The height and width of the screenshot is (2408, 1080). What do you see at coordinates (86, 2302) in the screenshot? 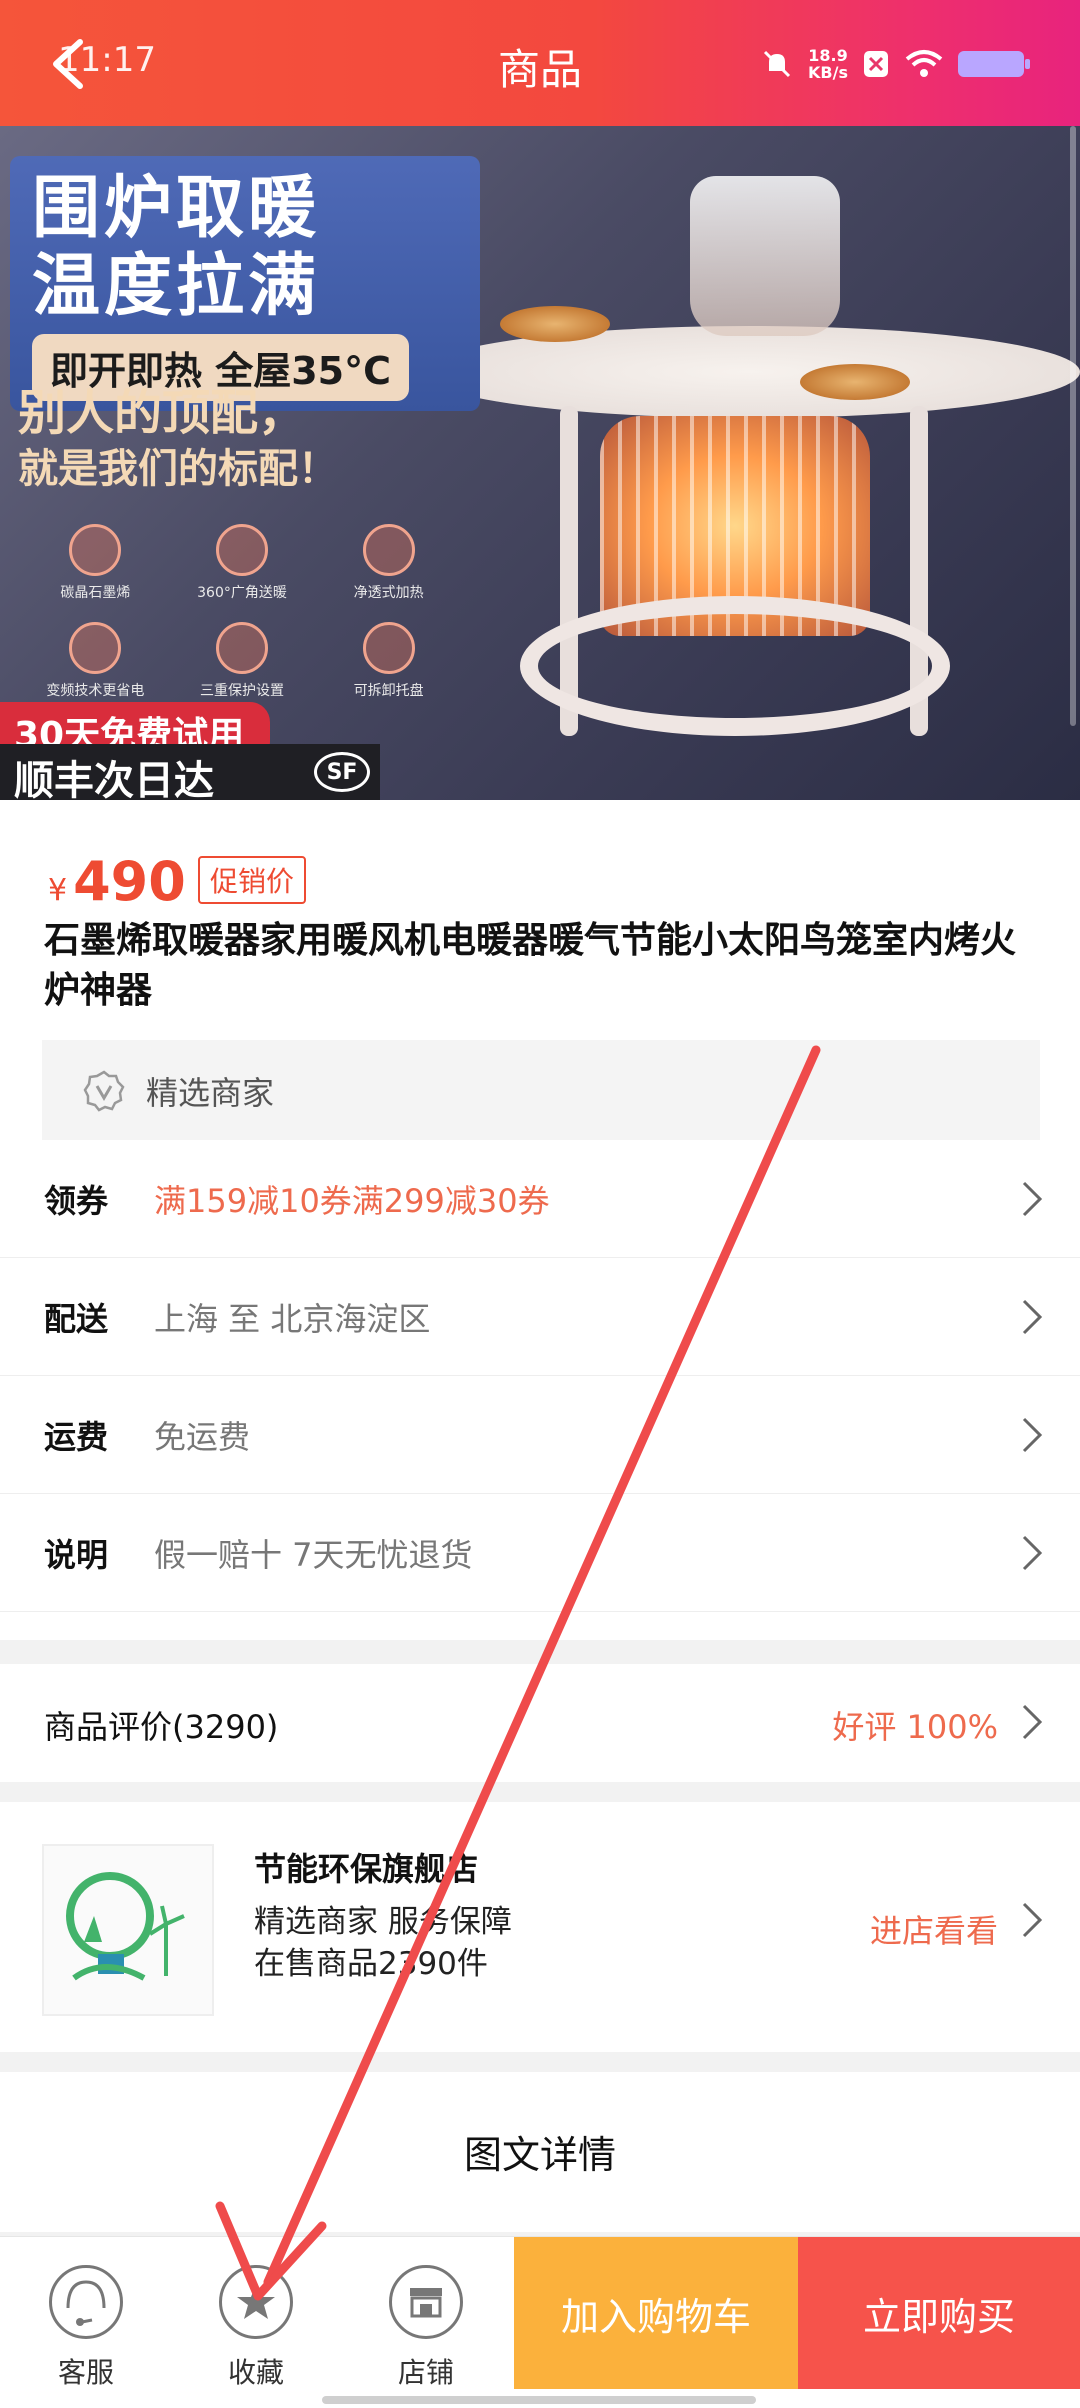
I see `headset-icon` at bounding box center [86, 2302].